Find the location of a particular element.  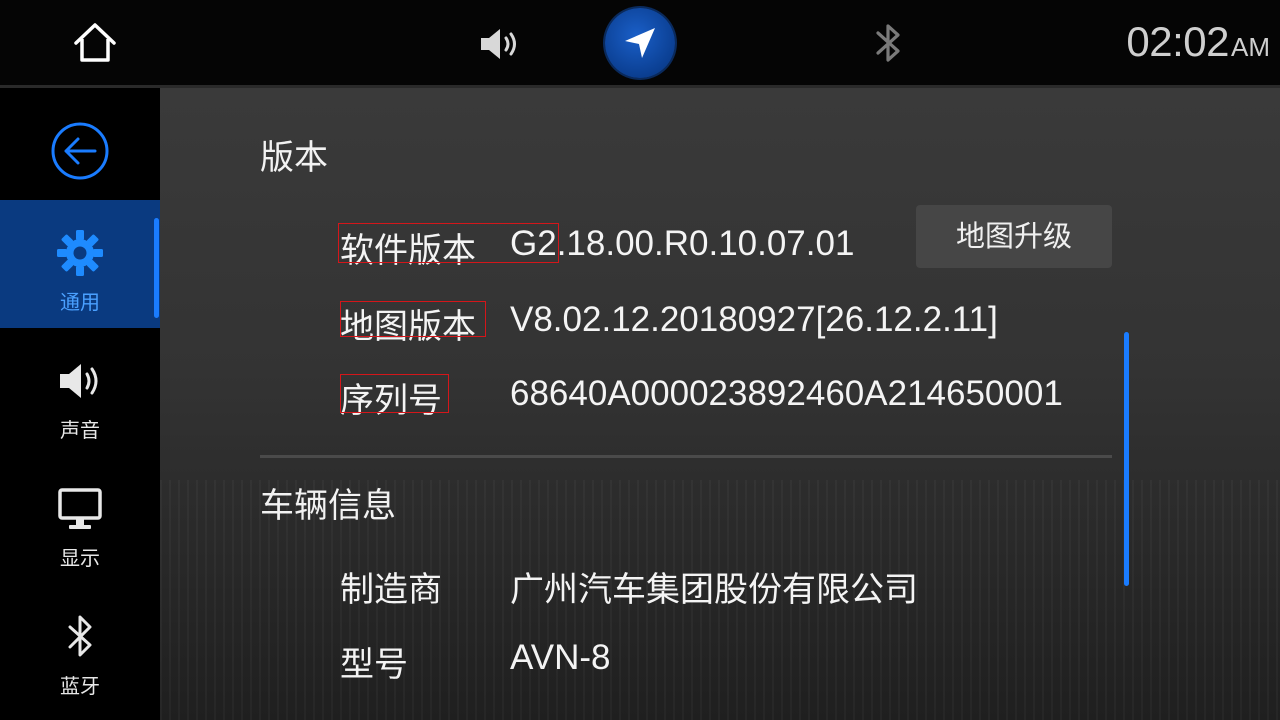

sidebar: 通用 声音 显示 蓝牙 is located at coordinates (80, 404).